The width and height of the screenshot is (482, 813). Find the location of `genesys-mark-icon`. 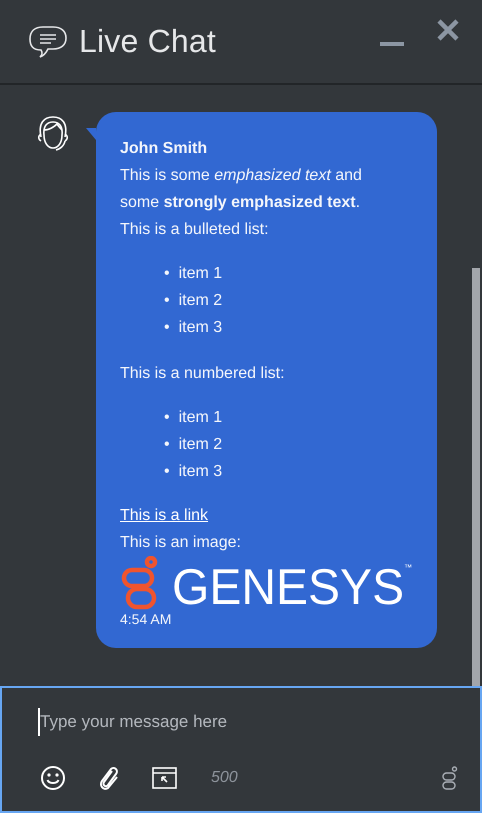

genesys-mark-icon is located at coordinates (450, 778).